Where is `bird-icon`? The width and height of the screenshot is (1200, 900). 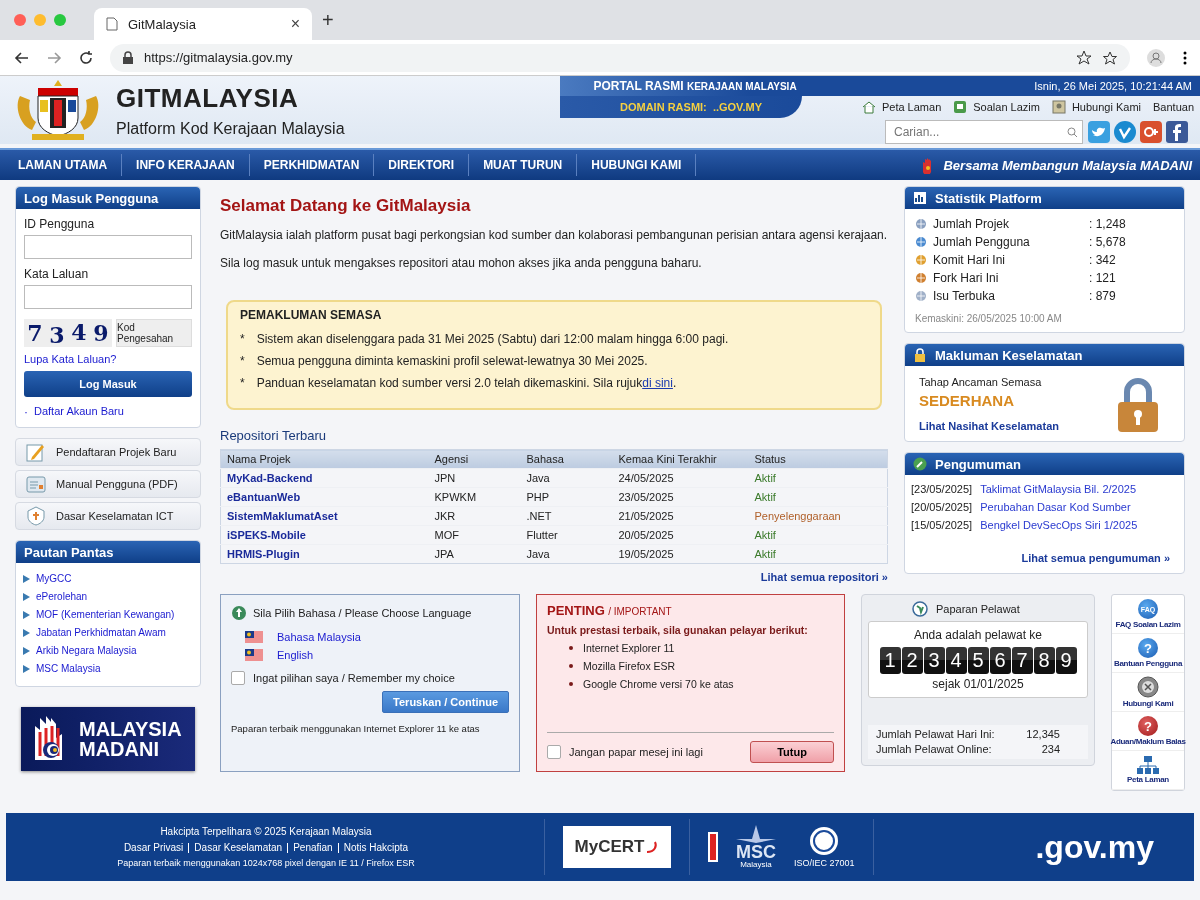
bird-icon is located at coordinates (1099, 132).